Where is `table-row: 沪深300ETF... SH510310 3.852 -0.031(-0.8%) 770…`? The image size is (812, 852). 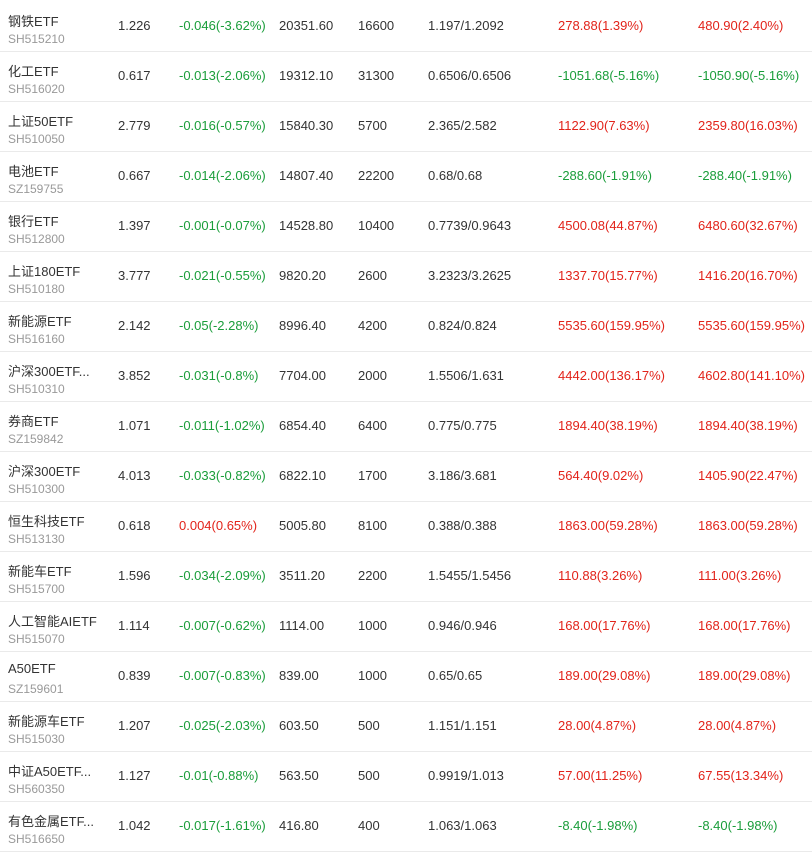
table-row: 沪深300ETF... SH510310 3.852 -0.031(-0.8%) 770… is located at coordinates (406, 377).